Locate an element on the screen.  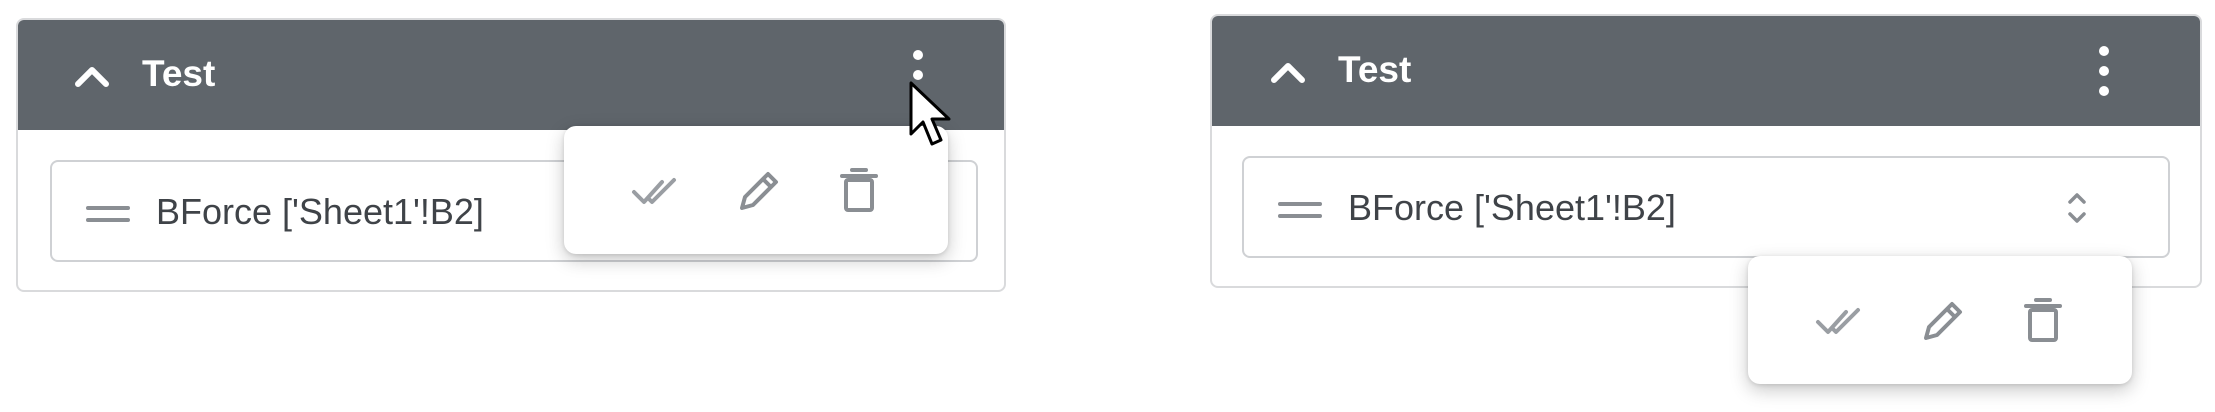
action-menu-right is located at coordinates (1940, 320).